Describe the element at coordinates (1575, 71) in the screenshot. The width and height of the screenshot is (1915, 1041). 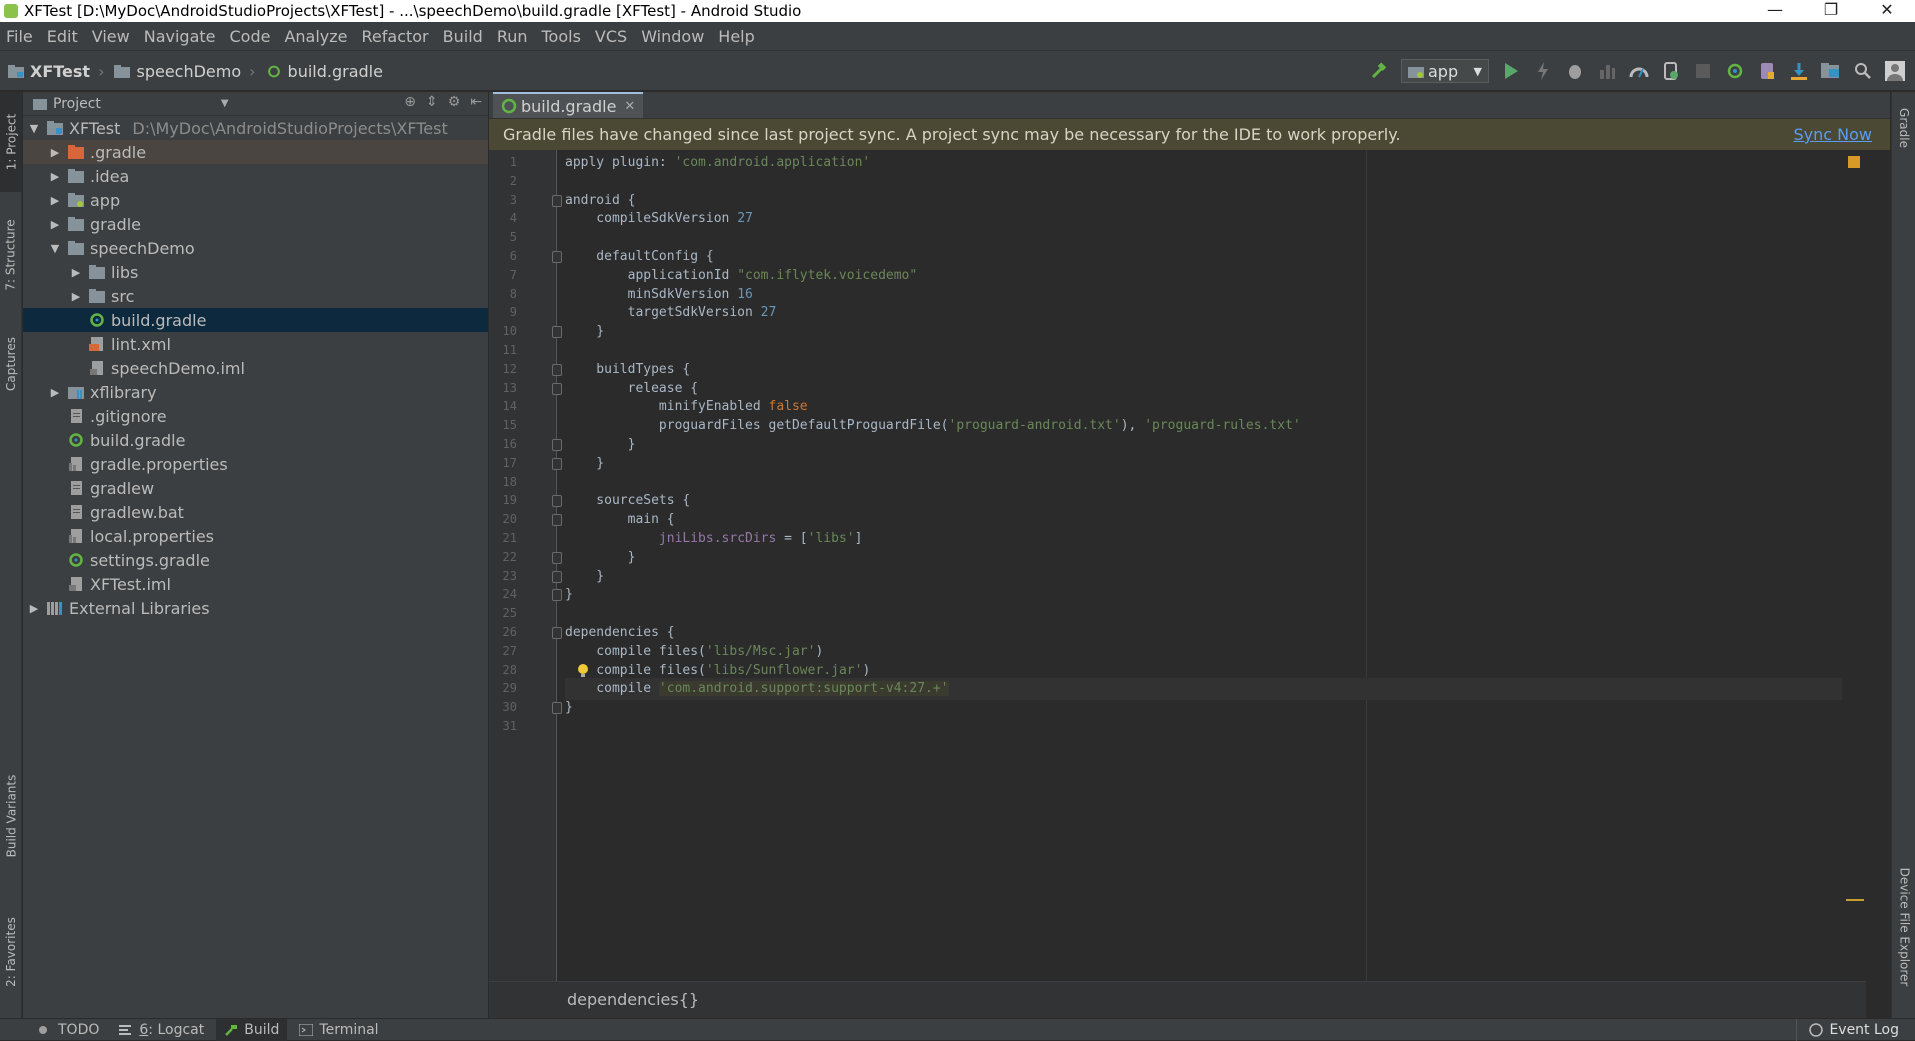
I see `debug-button` at that location.